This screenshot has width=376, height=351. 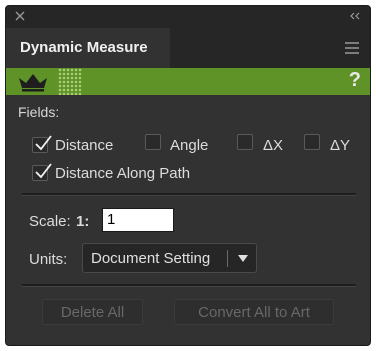 What do you see at coordinates (254, 312) in the screenshot?
I see `convert-all-to-art-button: Convert All to Art` at bounding box center [254, 312].